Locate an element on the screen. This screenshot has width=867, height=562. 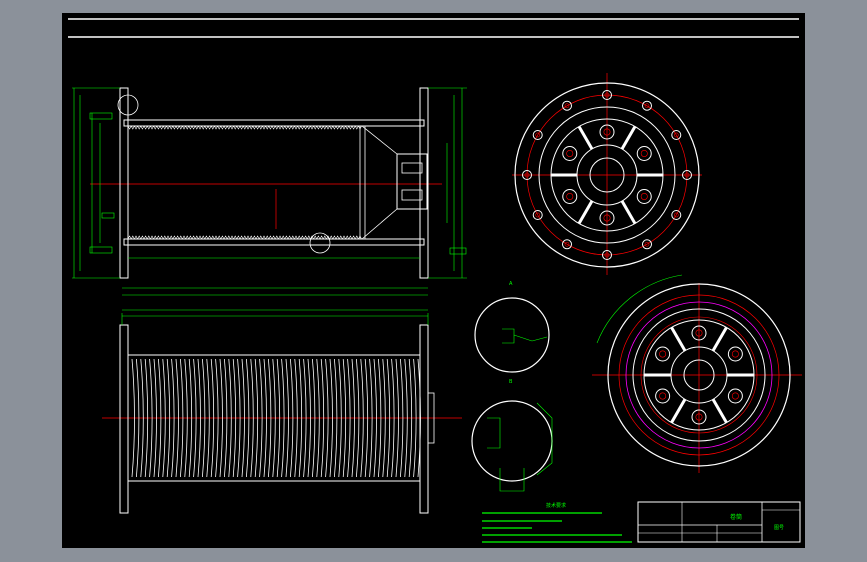
drum-exterior-view is located at coordinates (282, 413).